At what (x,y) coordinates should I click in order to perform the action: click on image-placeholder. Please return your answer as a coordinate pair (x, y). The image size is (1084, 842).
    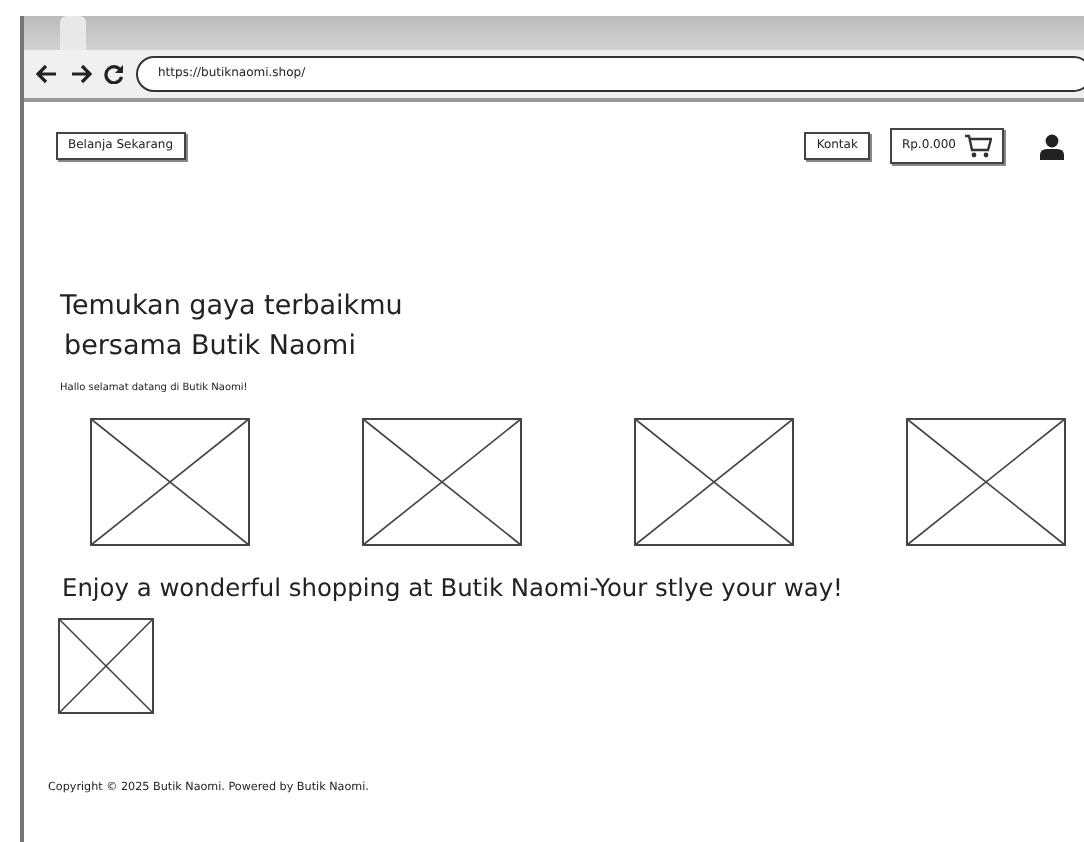
    Looking at the image, I should click on (106, 665).